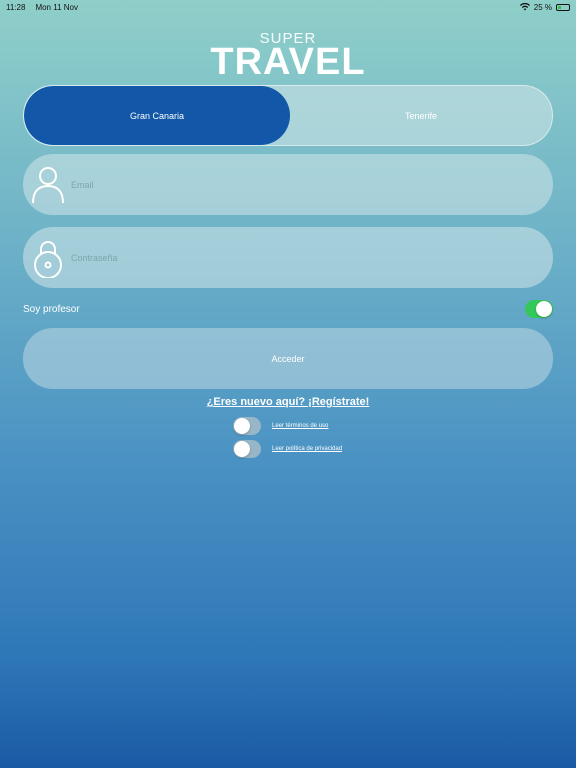 The image size is (576, 768). I want to click on terms-row: Leer términos de uso, so click(280, 426).